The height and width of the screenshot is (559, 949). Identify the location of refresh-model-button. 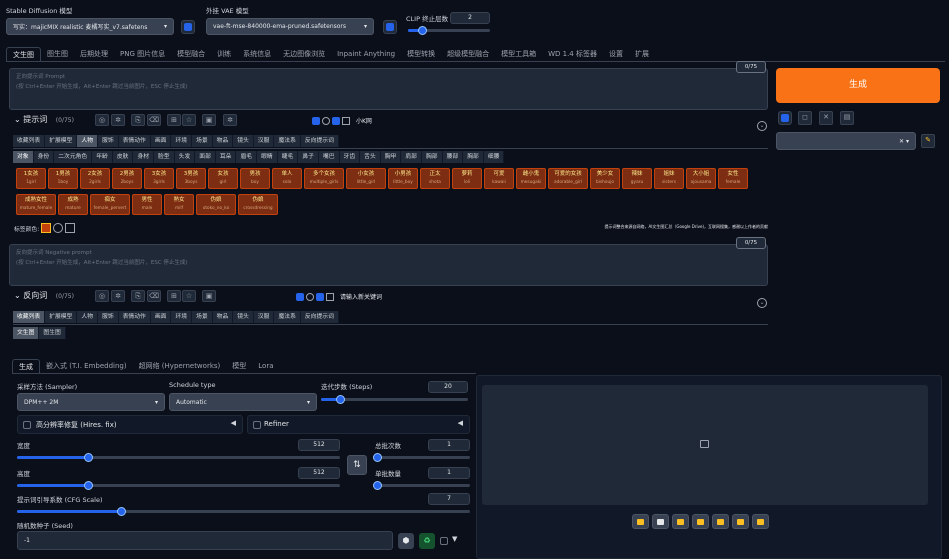
(188, 27).